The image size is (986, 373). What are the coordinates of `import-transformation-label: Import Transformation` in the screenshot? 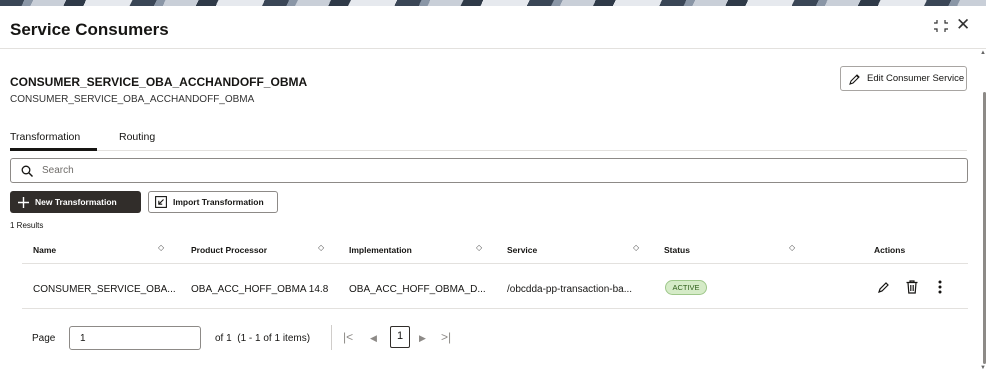 It's located at (218, 202).